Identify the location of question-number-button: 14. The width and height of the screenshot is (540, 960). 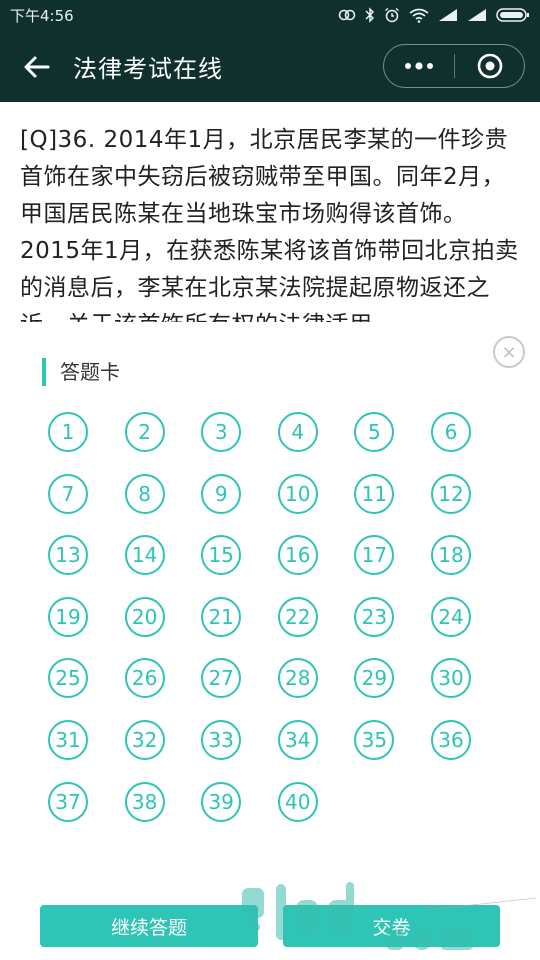
(144, 555).